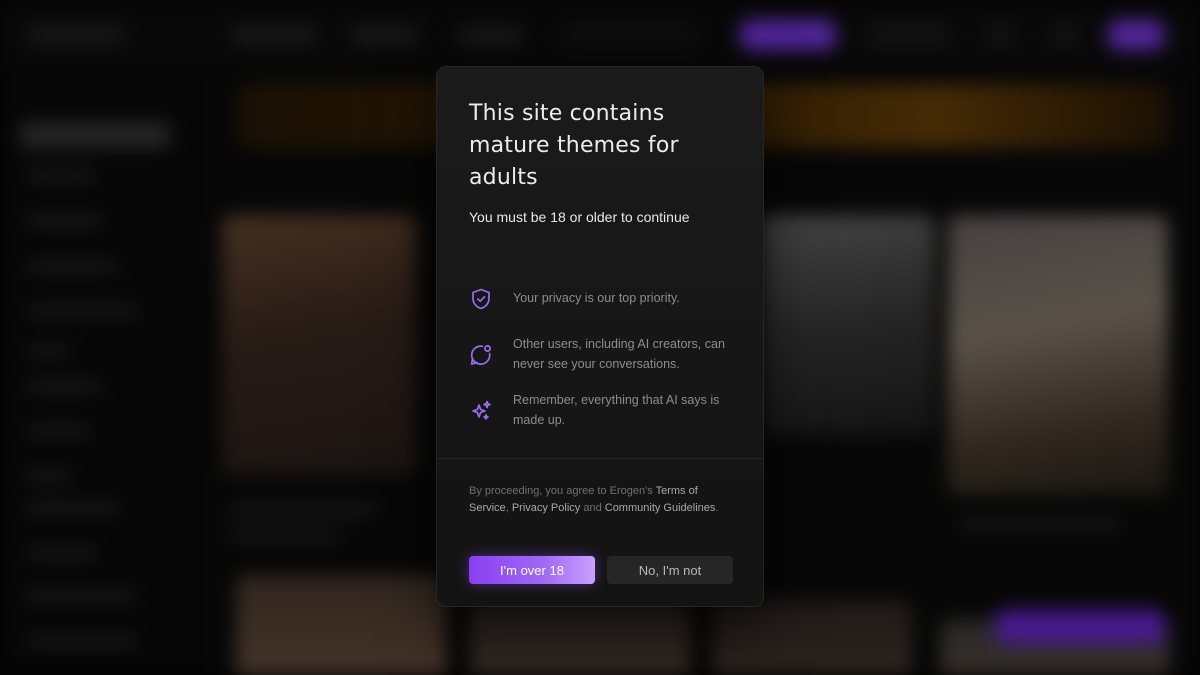  What do you see at coordinates (481, 299) in the screenshot?
I see `shield-check-icon` at bounding box center [481, 299].